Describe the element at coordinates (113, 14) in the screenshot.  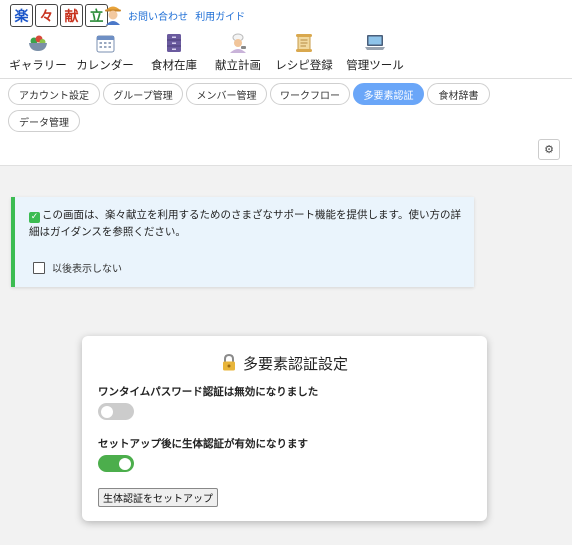
I see `user-avatar-icon` at that location.